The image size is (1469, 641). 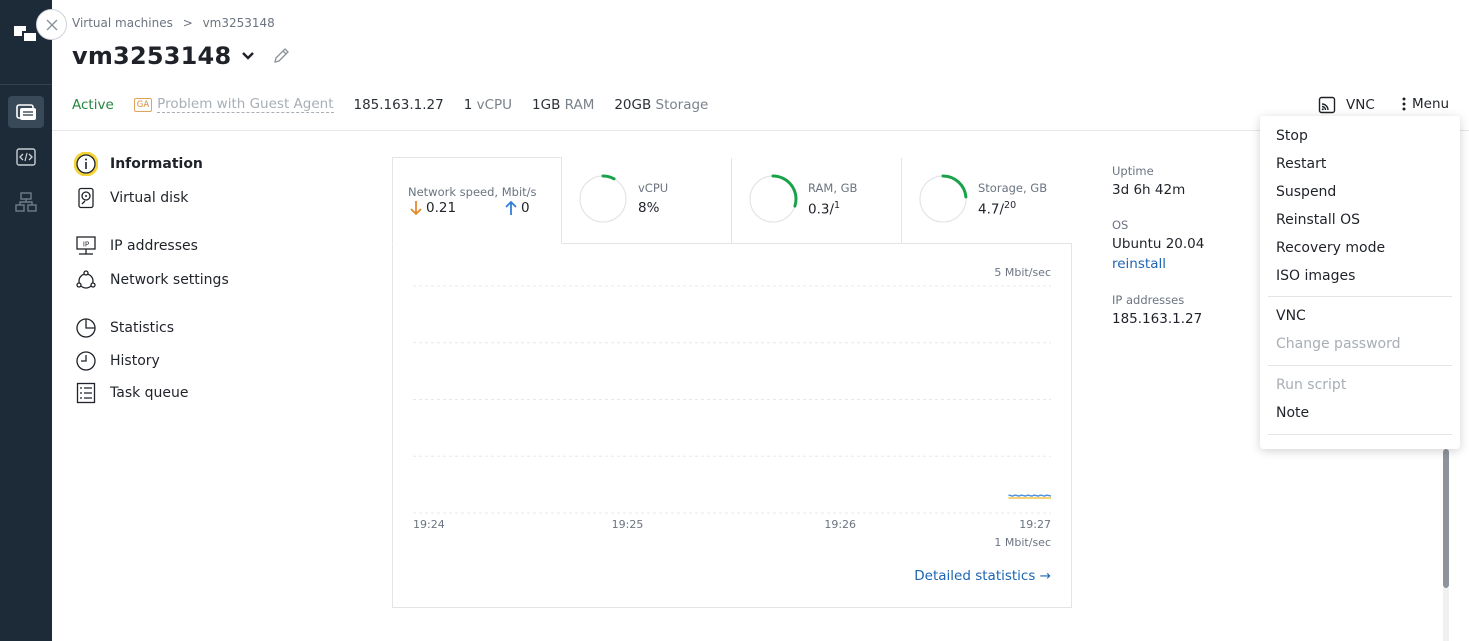 I want to click on os-value: Ubuntu 20.04, so click(x=1158, y=244).